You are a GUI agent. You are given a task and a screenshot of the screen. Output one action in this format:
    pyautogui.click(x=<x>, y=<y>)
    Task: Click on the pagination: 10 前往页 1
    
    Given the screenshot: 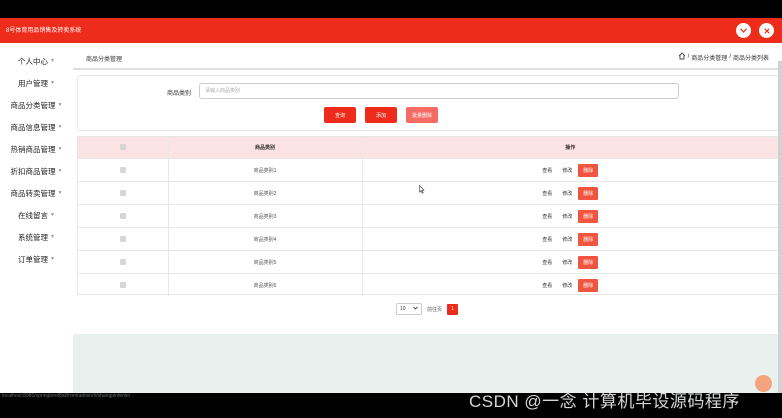 What is the action you would take?
    pyautogui.click(x=427, y=309)
    